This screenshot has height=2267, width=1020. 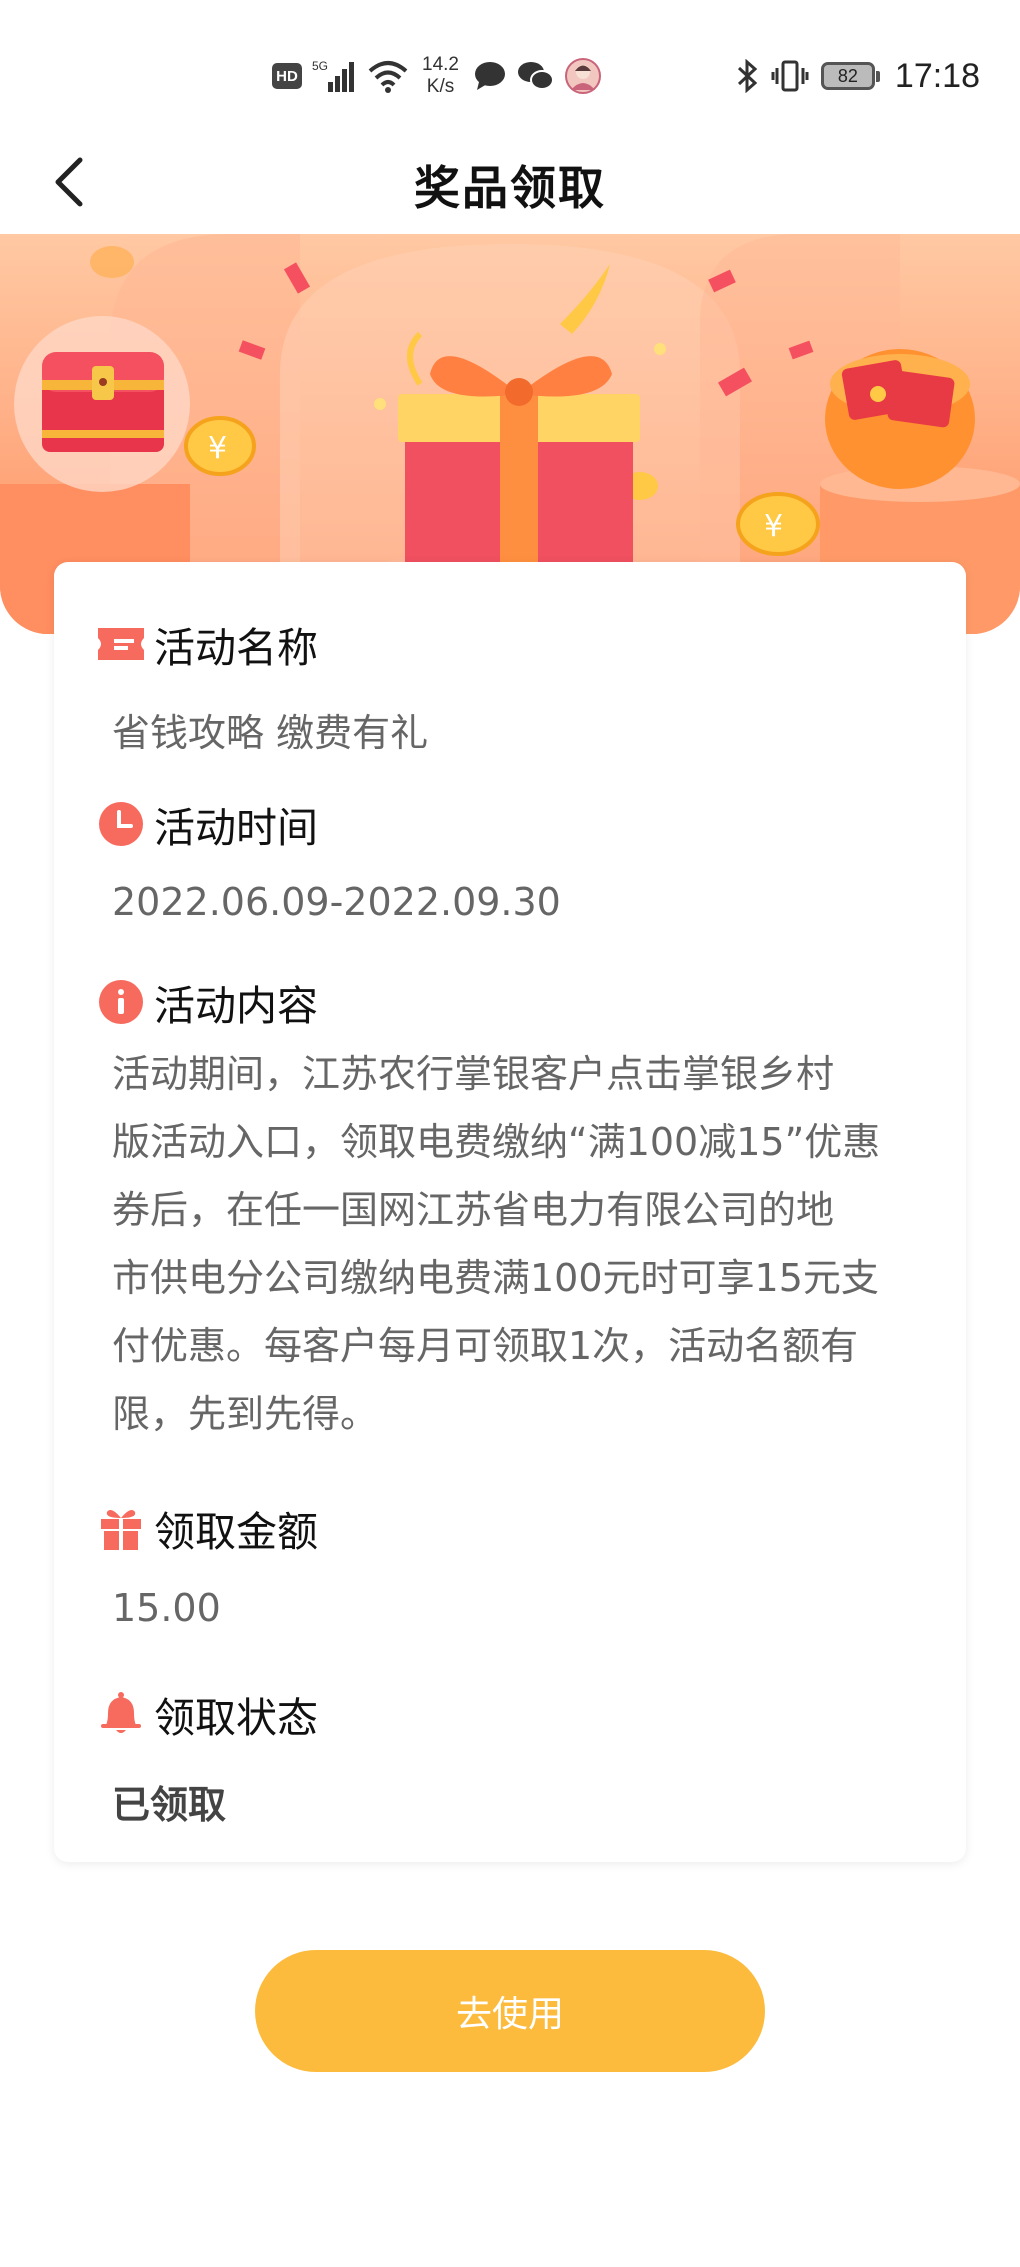 I want to click on cellular-signal-icon: 5G, so click(x=333, y=75).